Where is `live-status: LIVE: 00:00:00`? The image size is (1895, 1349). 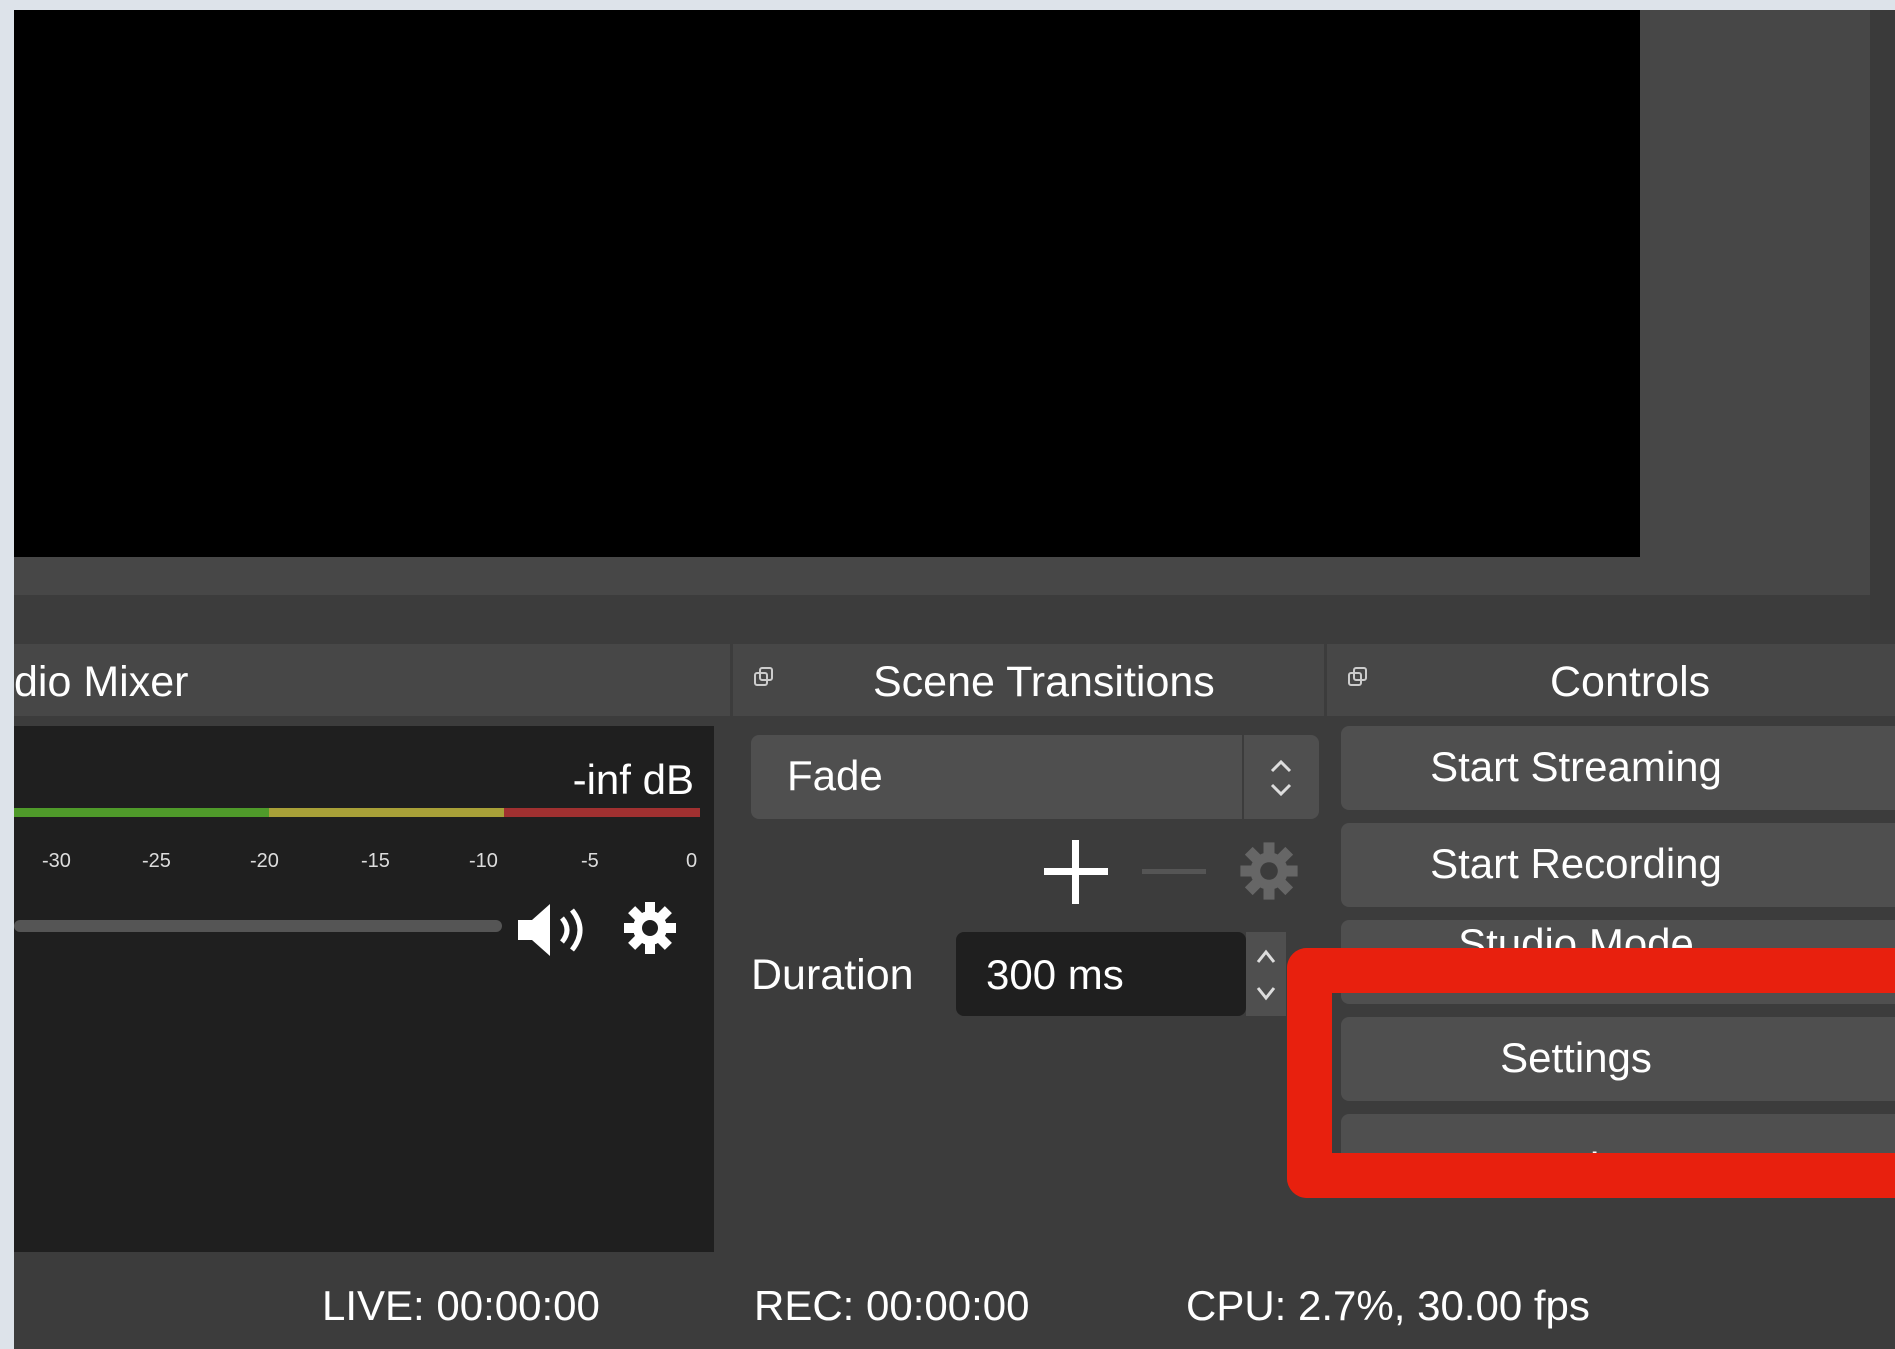 live-status: LIVE: 00:00:00 is located at coordinates (461, 1305).